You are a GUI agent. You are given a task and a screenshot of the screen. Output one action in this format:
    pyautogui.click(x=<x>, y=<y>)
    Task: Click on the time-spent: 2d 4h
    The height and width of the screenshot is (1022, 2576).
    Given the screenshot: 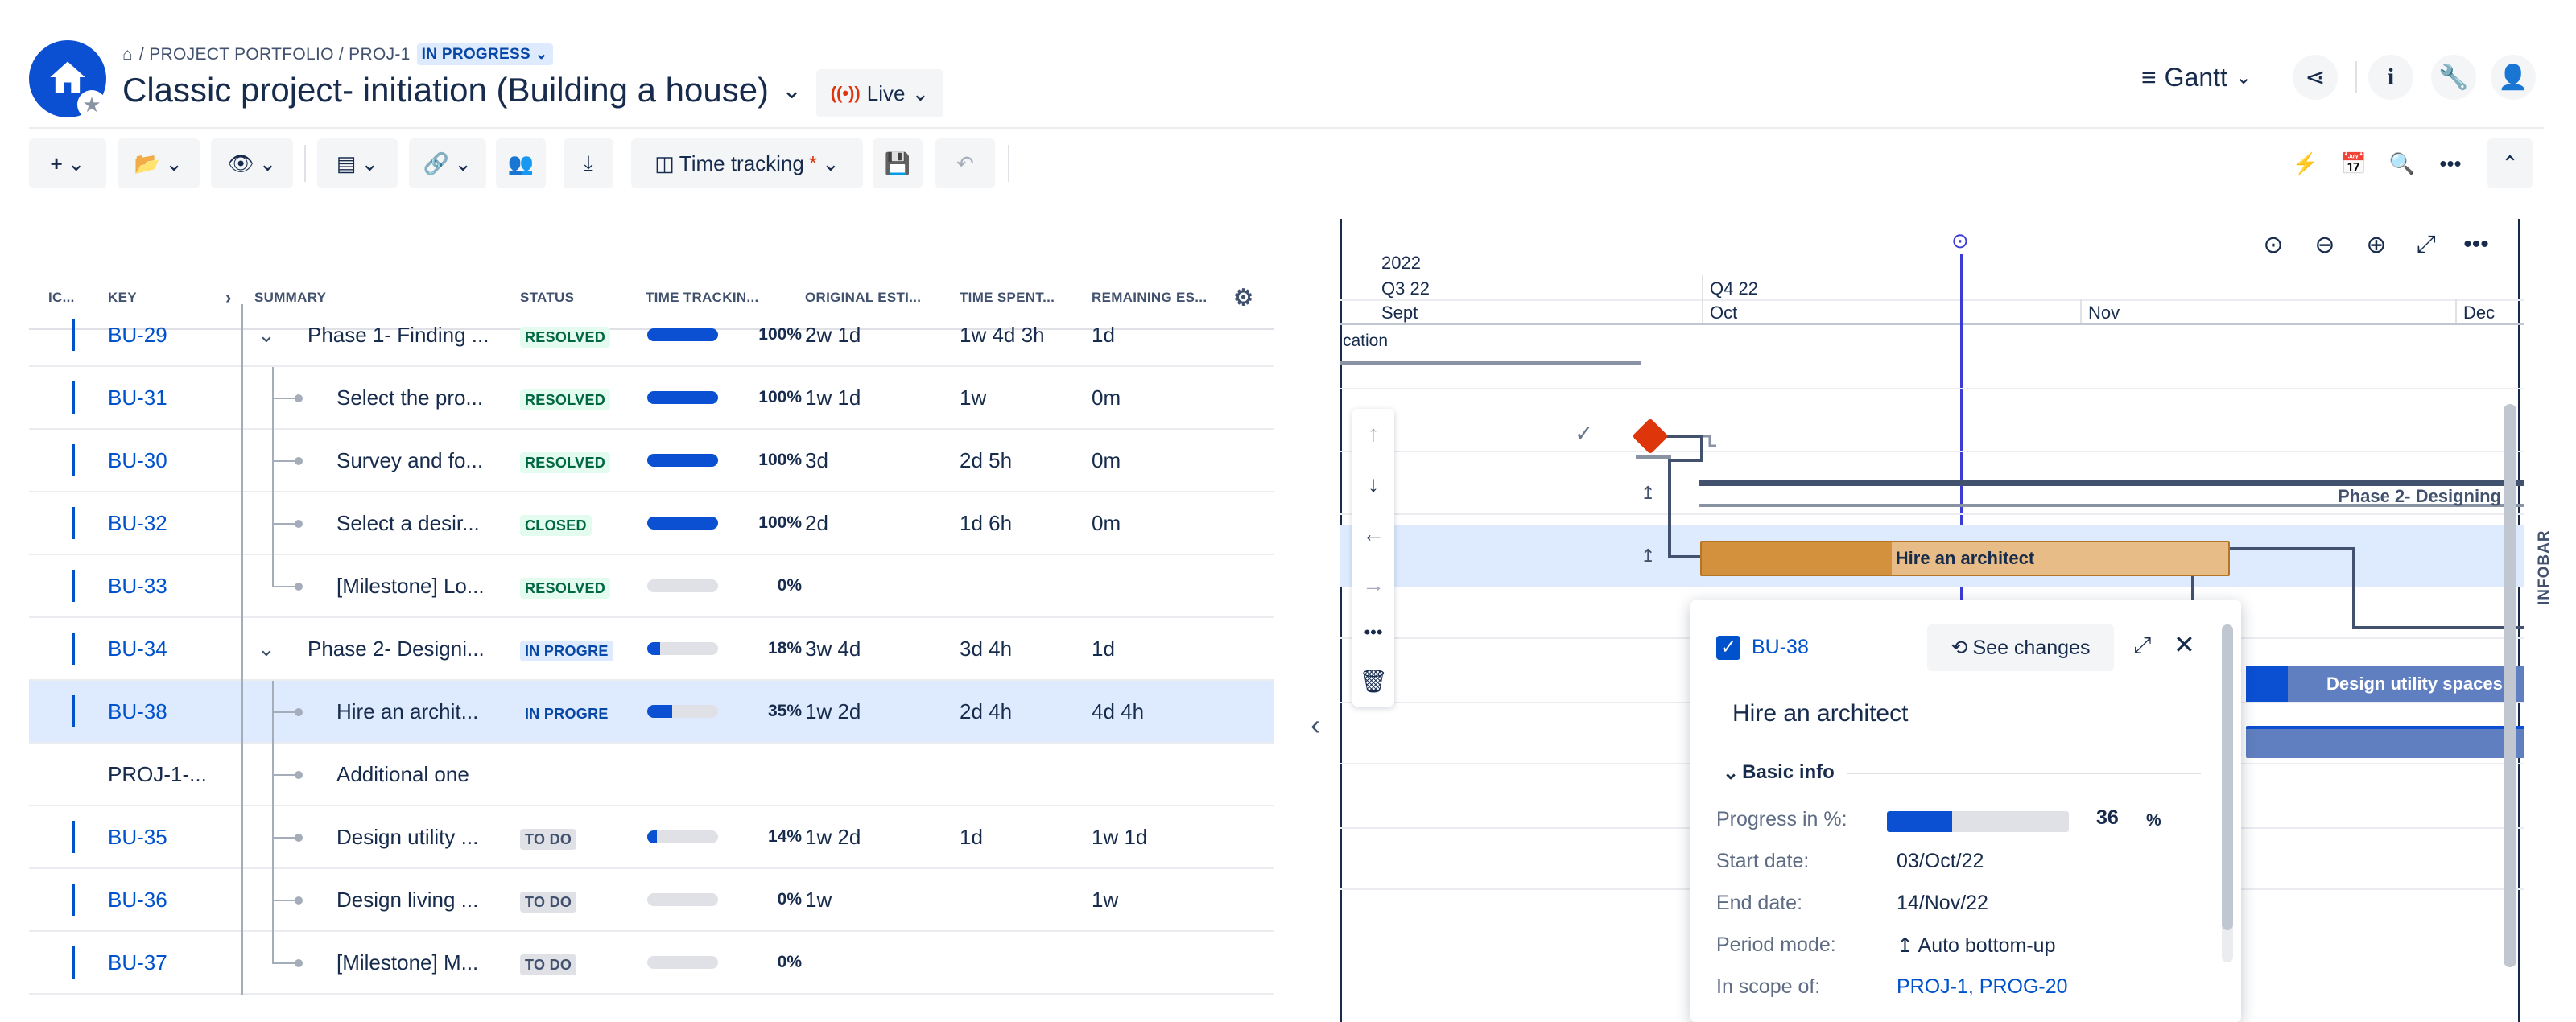 What is the action you would take?
    pyautogui.click(x=986, y=711)
    